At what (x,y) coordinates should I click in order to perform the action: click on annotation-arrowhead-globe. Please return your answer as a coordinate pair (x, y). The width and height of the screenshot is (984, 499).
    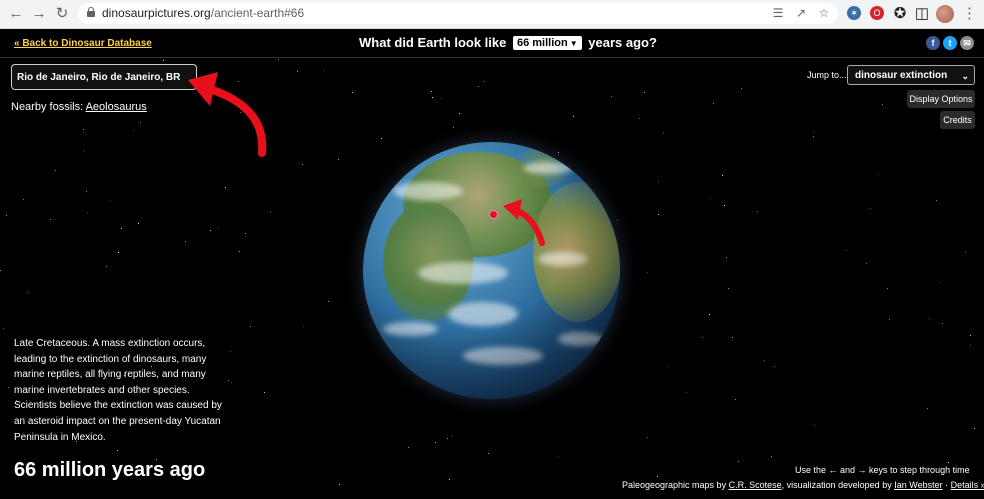
    Looking at the image, I should click on (512, 209).